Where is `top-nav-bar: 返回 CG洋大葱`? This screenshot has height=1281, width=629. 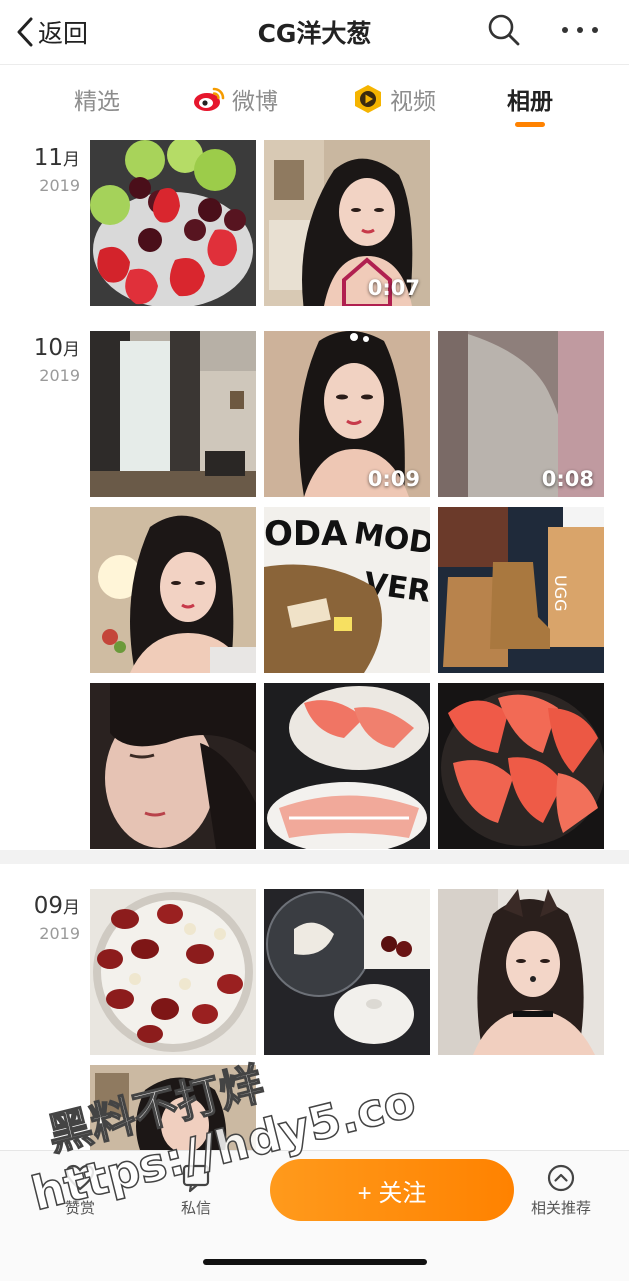 top-nav-bar: 返回 CG洋大葱 is located at coordinates (314, 32).